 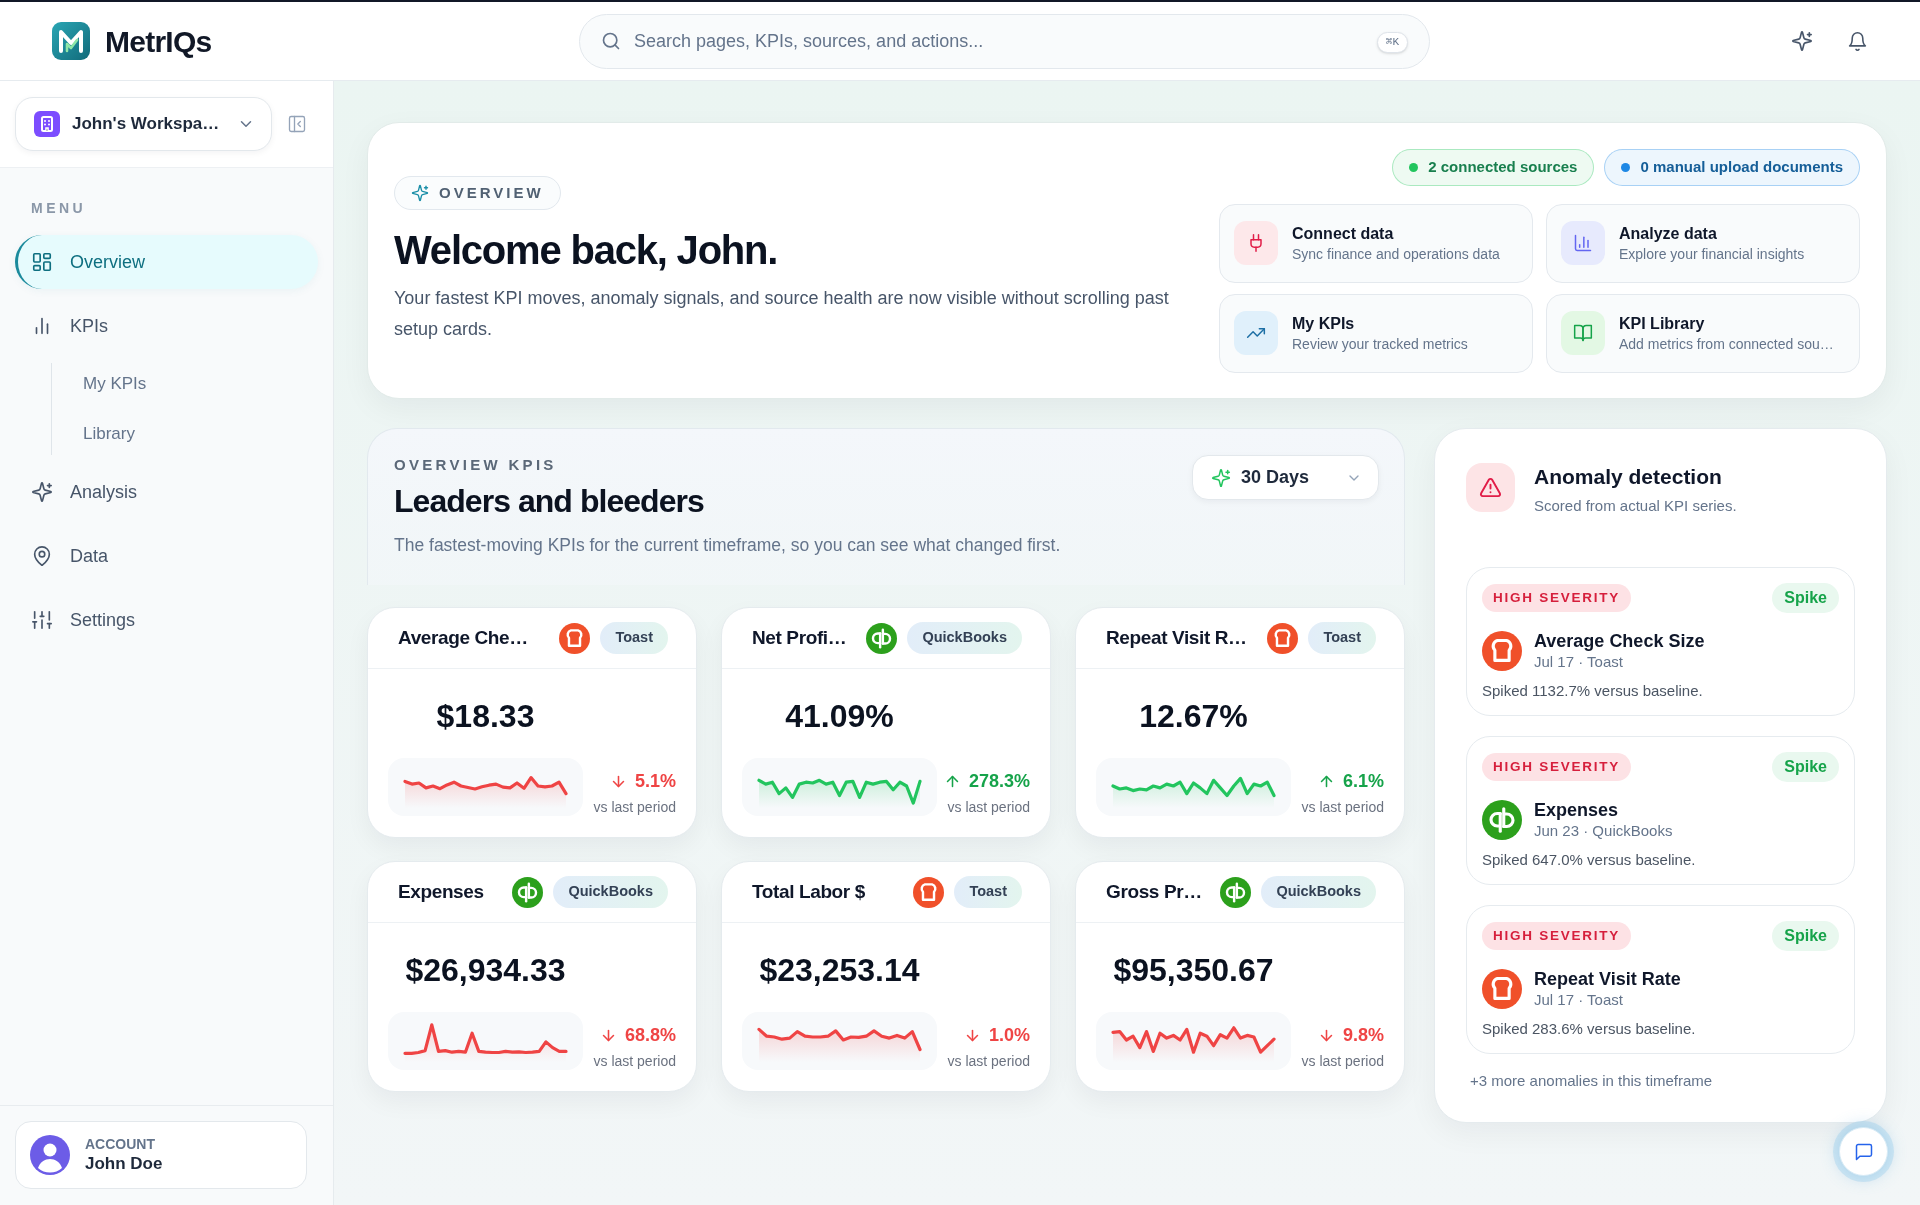 What do you see at coordinates (1583, 243) in the screenshot?
I see `bar-chart-icon` at bounding box center [1583, 243].